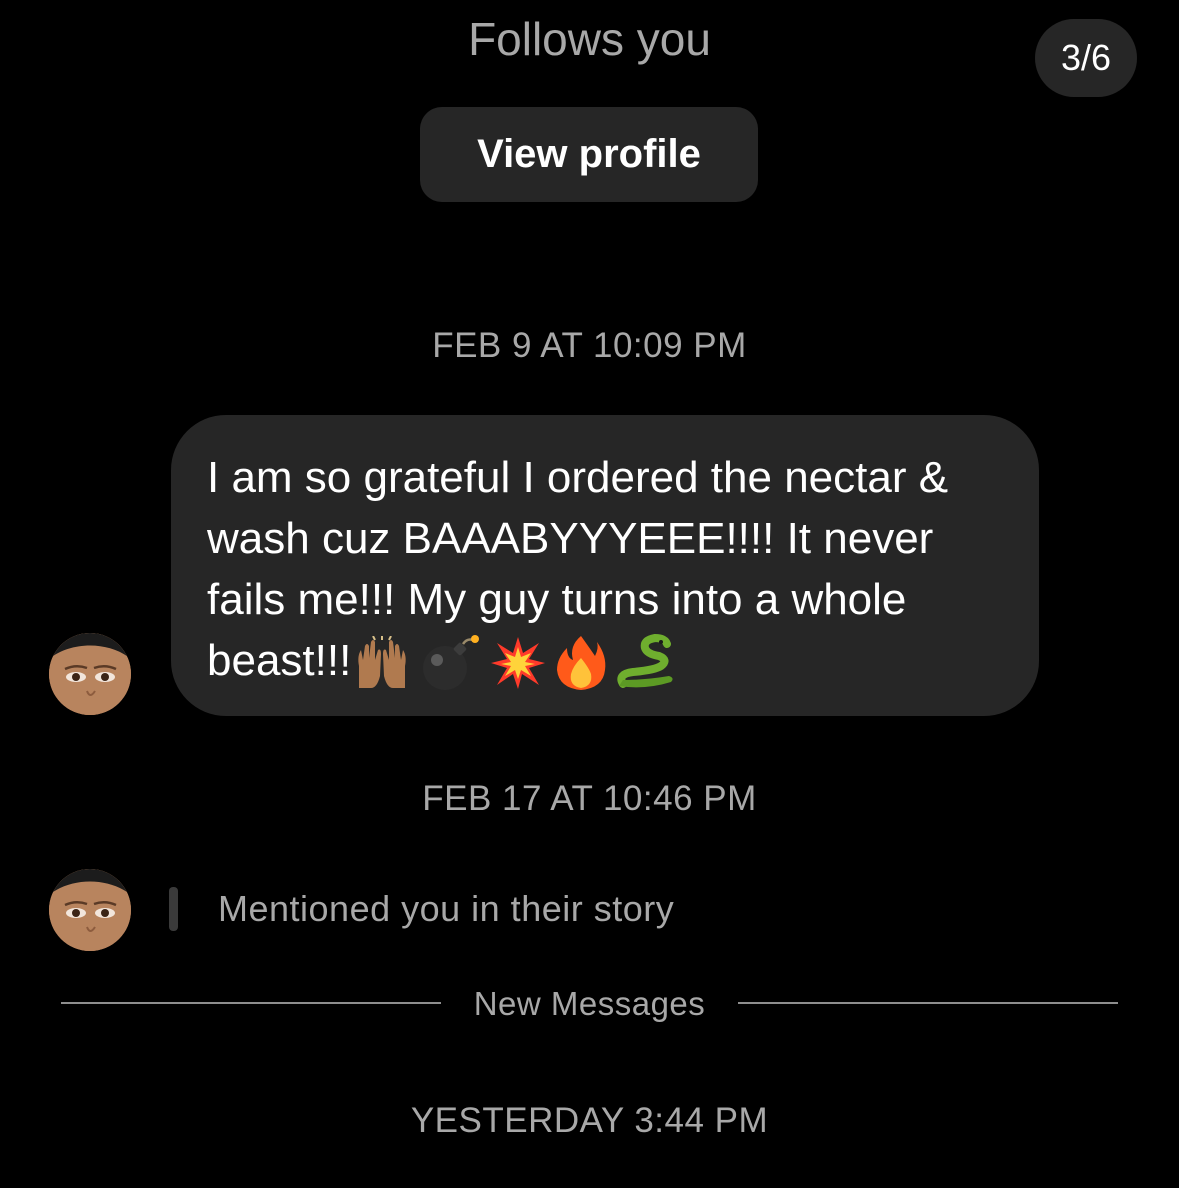 Image resolution: width=1179 pixels, height=1188 pixels. Describe the element at coordinates (589, 154) in the screenshot. I see `view-profile-button: View profile` at that location.